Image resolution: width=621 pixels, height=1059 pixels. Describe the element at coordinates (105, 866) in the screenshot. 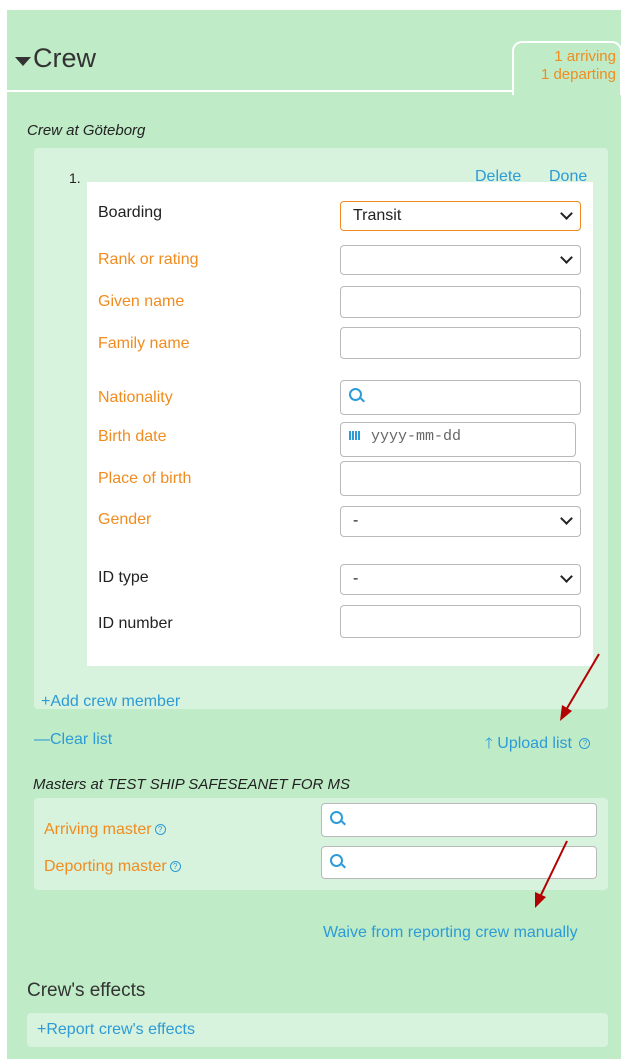

I see `departing-master-text: Deporting master` at that location.